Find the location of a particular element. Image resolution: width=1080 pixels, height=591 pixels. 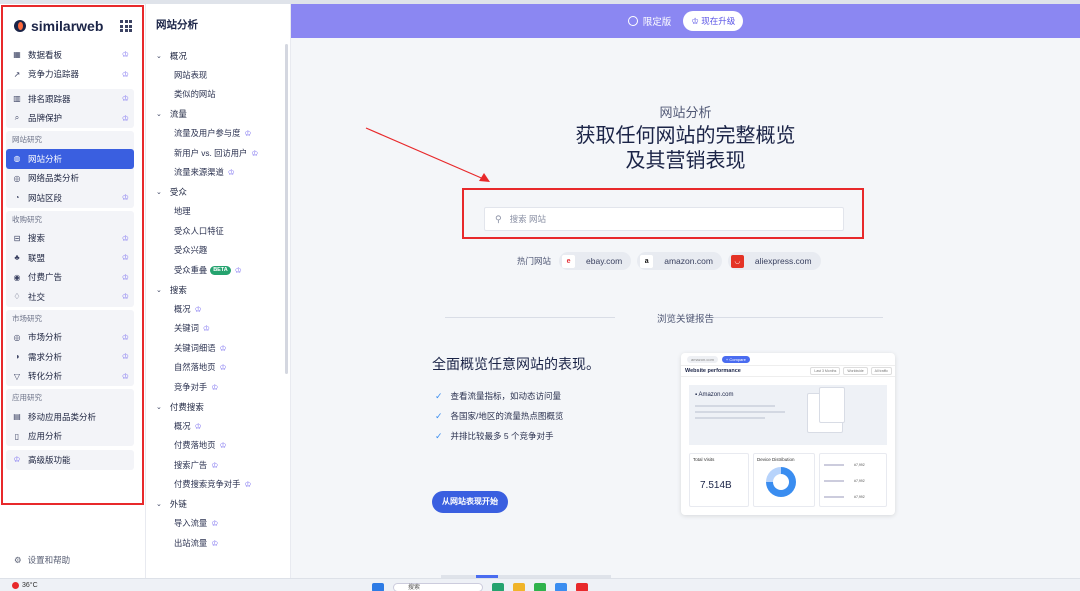

subnav-item: 流量及用户参与度 ♔ is located at coordinates (220, 134).